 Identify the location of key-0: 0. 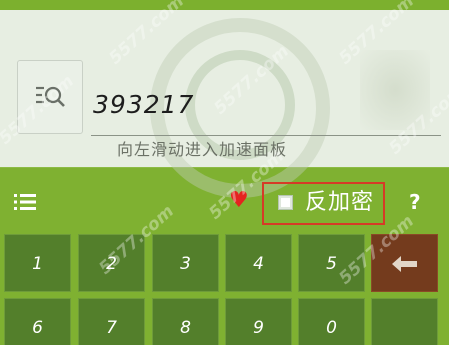
(331, 321).